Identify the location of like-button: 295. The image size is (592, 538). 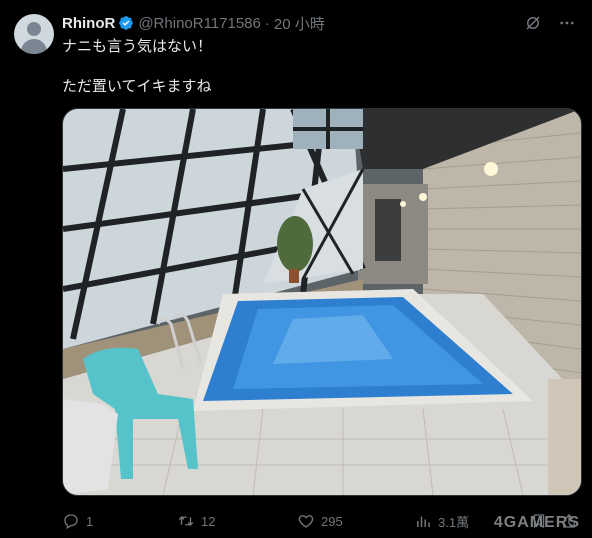
(320, 521).